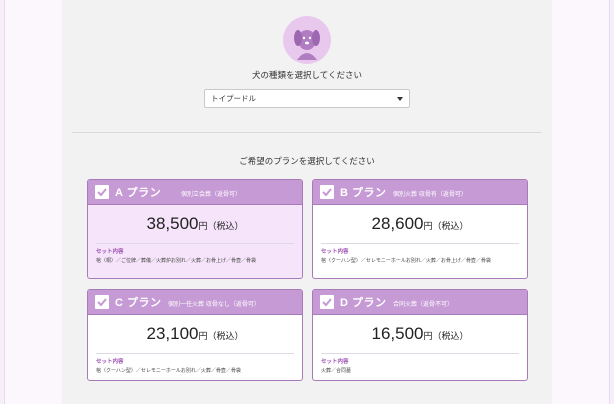  Describe the element at coordinates (363, 303) in the screenshot. I see `plan-name: D プラン` at that location.